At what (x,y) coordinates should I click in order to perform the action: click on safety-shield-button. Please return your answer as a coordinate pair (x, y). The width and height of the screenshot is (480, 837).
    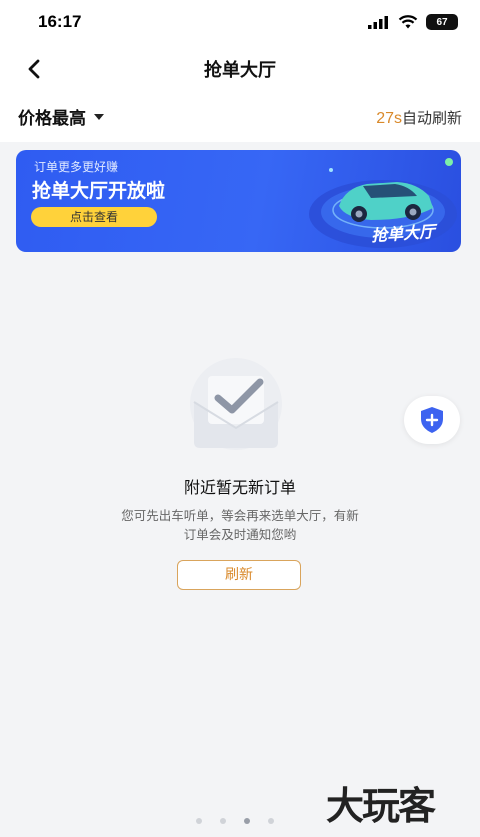
    Looking at the image, I should click on (432, 420).